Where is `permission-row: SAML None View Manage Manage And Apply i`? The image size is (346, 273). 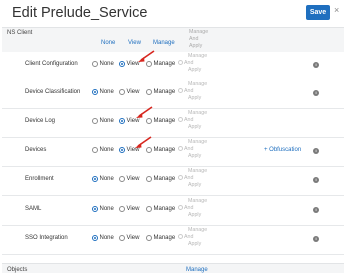
permission-row: SAML None View Manage Manage And Apply i is located at coordinates (173, 211).